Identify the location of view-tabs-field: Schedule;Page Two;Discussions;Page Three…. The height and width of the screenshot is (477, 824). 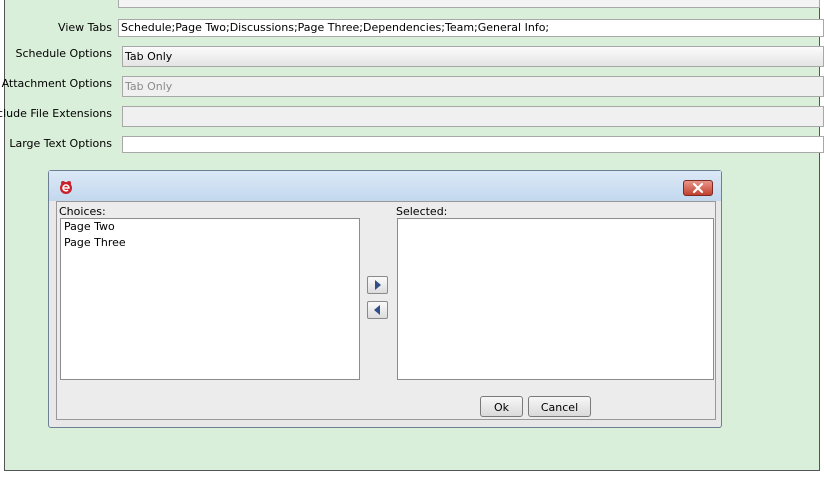
(471, 28).